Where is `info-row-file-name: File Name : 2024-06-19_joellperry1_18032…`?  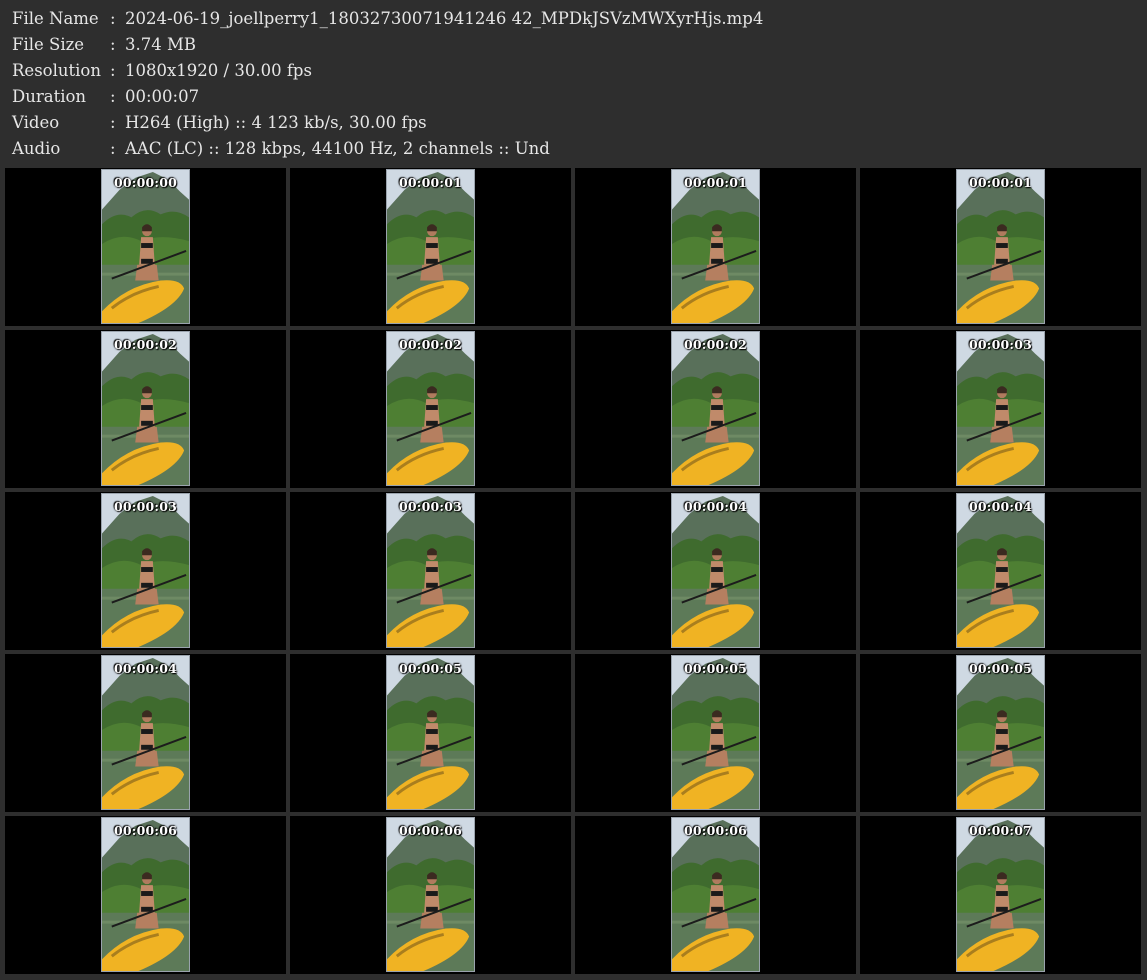 info-row-file-name: File Name : 2024-06-19_joellperry1_18032… is located at coordinates (572, 19).